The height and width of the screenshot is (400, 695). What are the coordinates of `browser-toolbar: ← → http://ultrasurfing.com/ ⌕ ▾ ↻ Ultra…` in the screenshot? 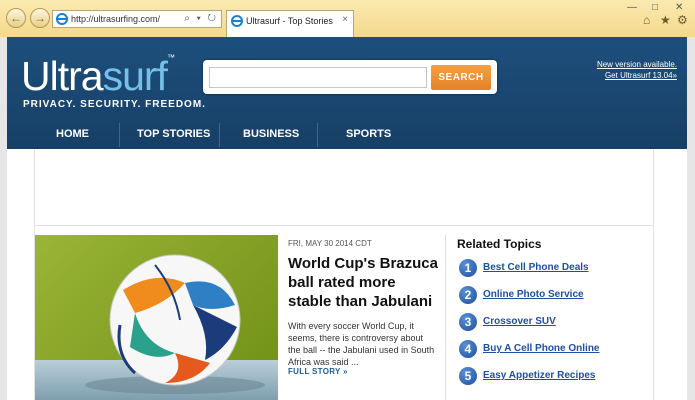 It's located at (347, 18).